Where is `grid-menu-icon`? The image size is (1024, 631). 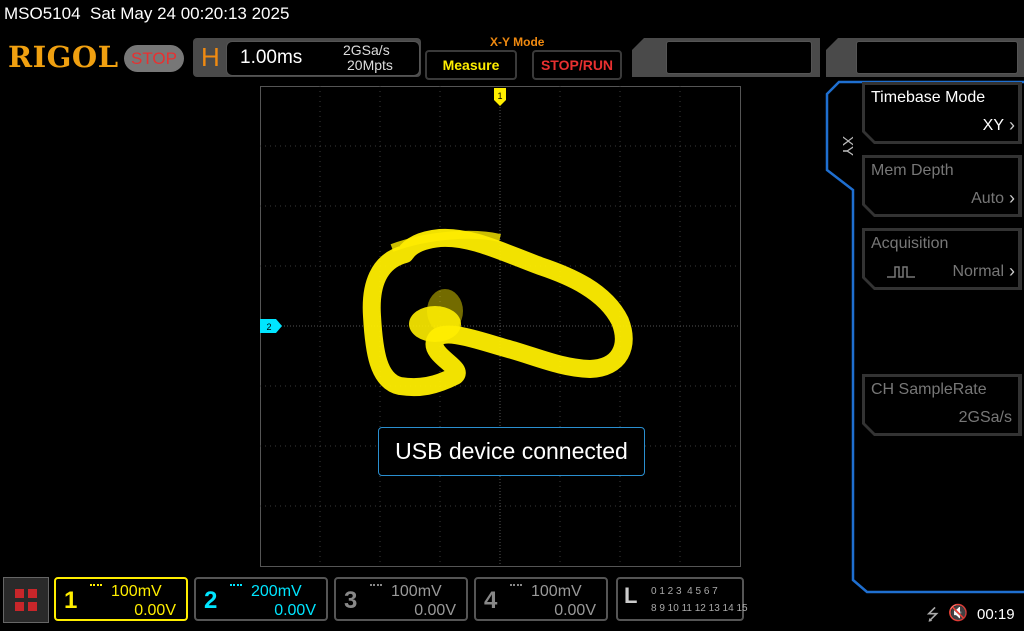 grid-menu-icon is located at coordinates (26, 600).